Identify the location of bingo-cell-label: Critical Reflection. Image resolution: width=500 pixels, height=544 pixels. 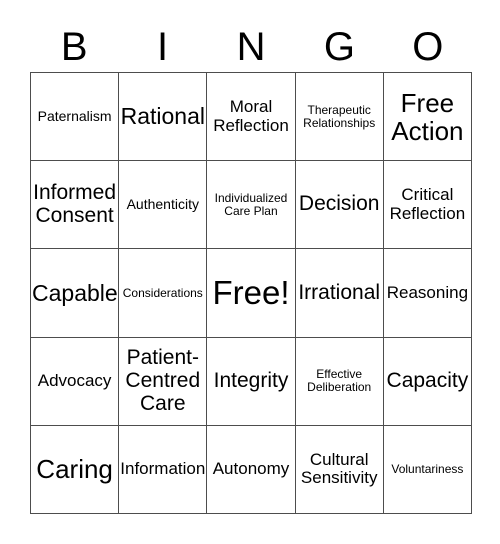
(427, 204).